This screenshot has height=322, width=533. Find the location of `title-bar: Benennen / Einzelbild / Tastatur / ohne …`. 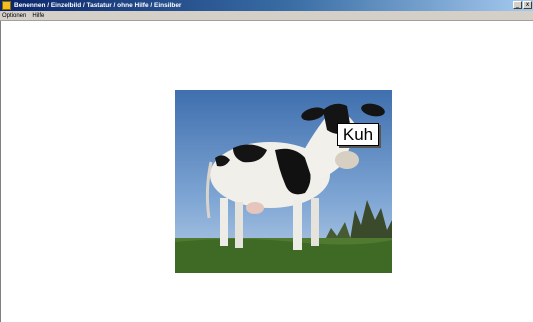

title-bar: Benennen / Einzelbild / Tastatur / ohne … is located at coordinates (266, 5).